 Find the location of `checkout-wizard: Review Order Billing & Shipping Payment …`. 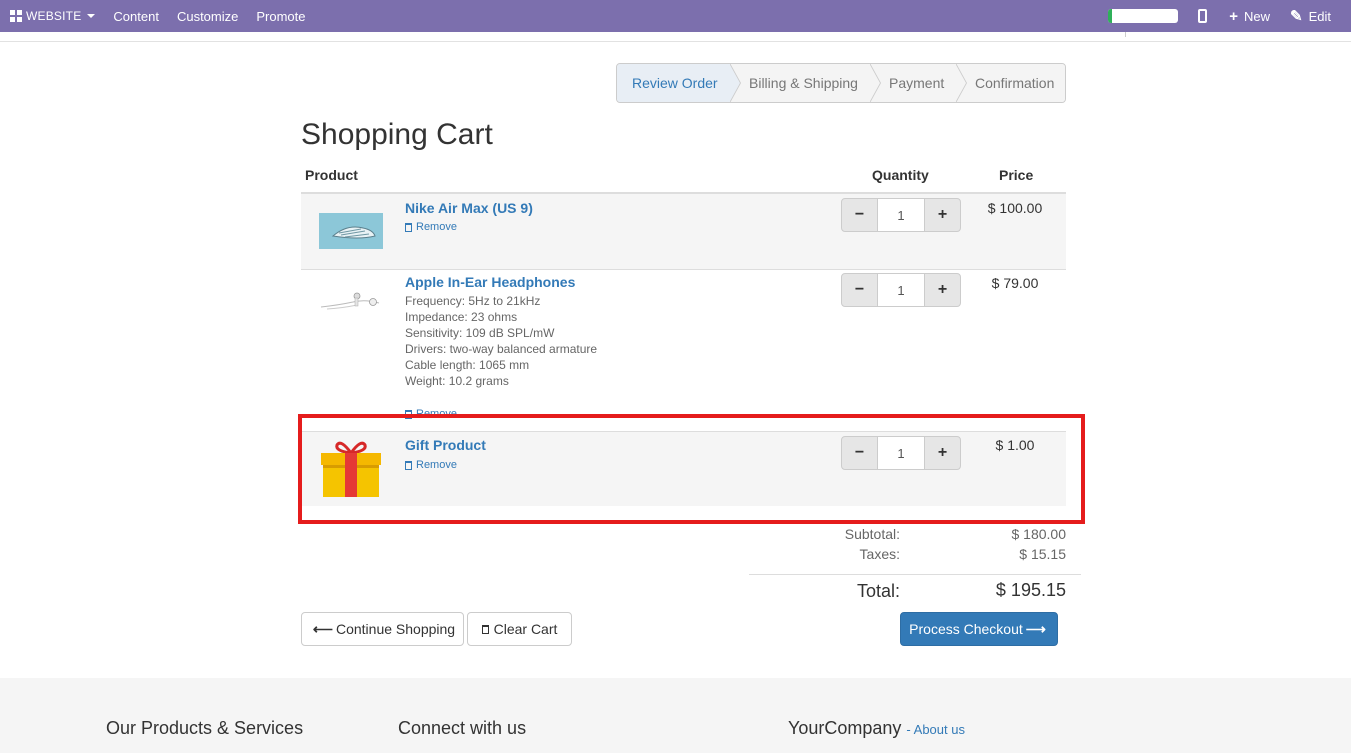

checkout-wizard: Review Order Billing & Shipping Payment … is located at coordinates (841, 83).